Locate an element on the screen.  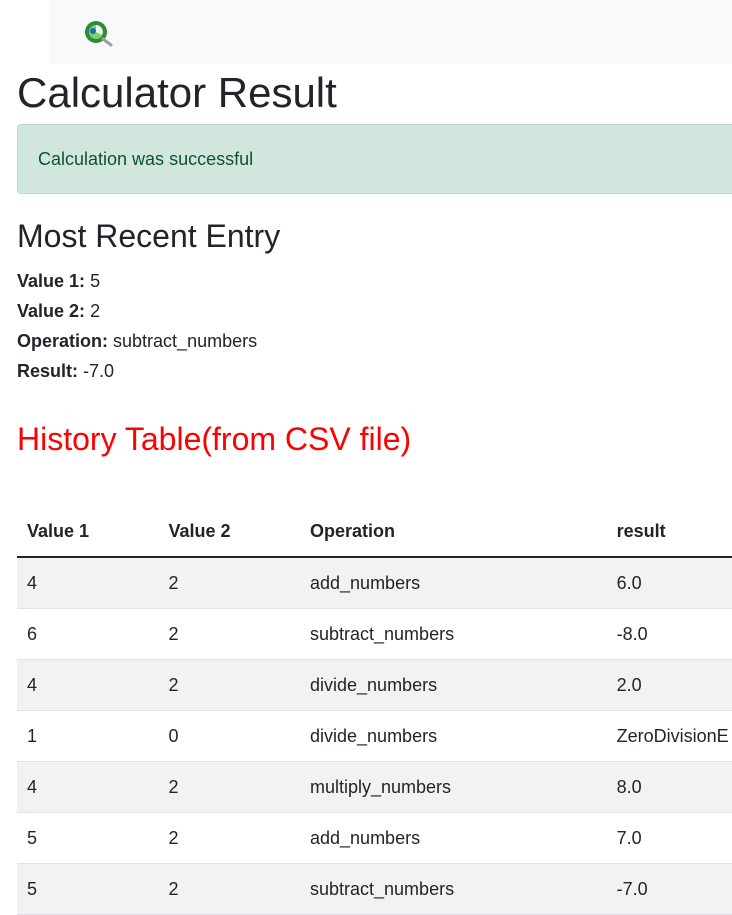
operation-label: Operation: is located at coordinates (63, 341).